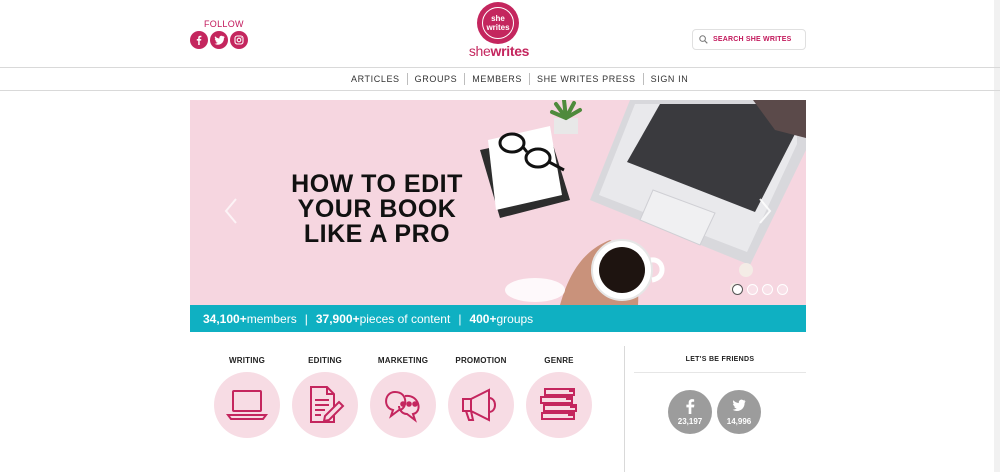  Describe the element at coordinates (720, 359) in the screenshot. I see `friends-title: LET'S BE FRIENDS` at that location.